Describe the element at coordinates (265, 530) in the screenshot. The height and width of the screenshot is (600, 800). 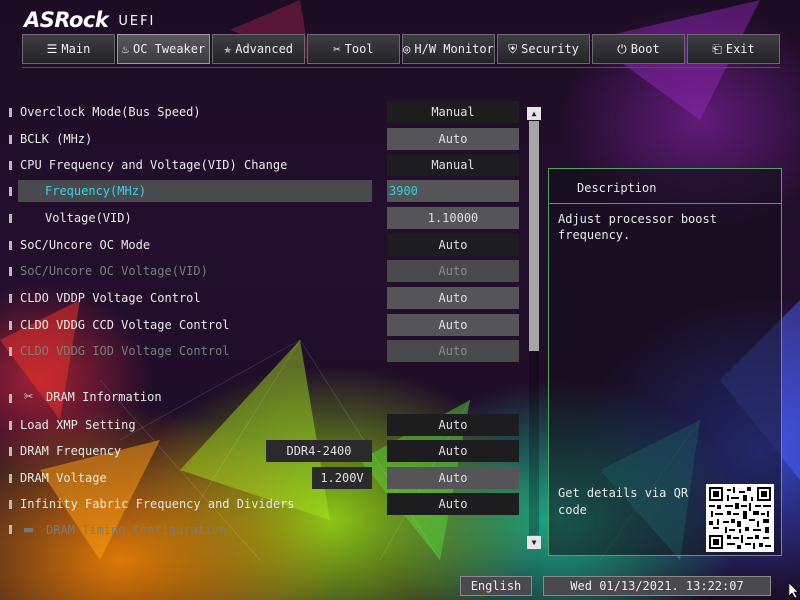
I see `dram-timing-configuration-link: ▬ DRAM Timing Configuration` at that location.